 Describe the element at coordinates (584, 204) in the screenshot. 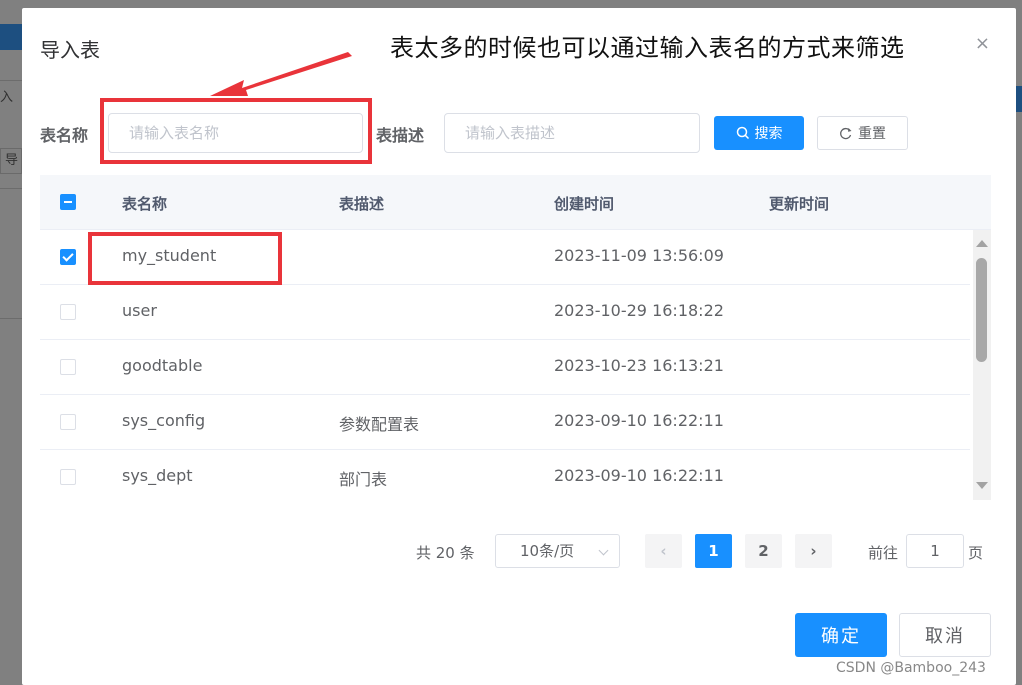

I see `column-header: 创建时间` at that location.